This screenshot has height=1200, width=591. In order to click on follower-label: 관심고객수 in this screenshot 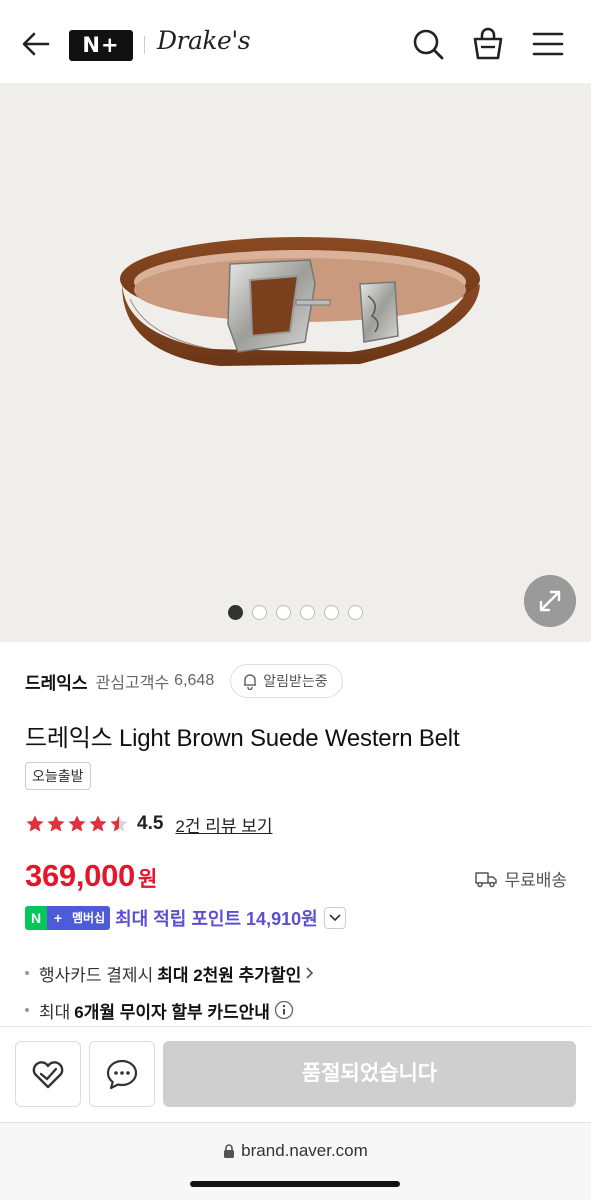, I will do `click(132, 683)`.